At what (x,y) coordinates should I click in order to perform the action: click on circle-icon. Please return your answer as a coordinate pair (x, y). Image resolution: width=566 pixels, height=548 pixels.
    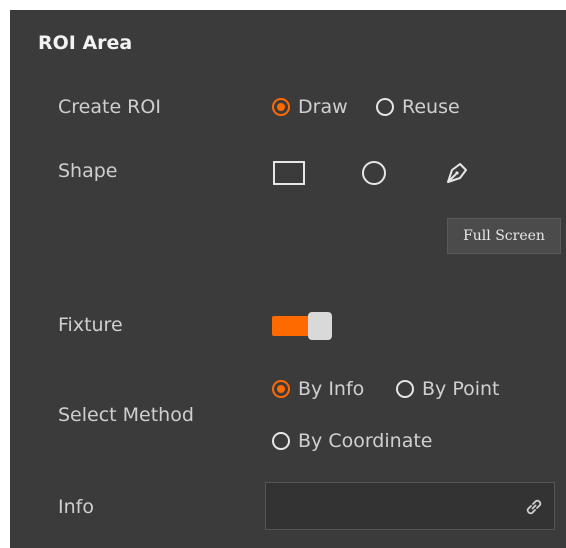
    Looking at the image, I should click on (374, 175).